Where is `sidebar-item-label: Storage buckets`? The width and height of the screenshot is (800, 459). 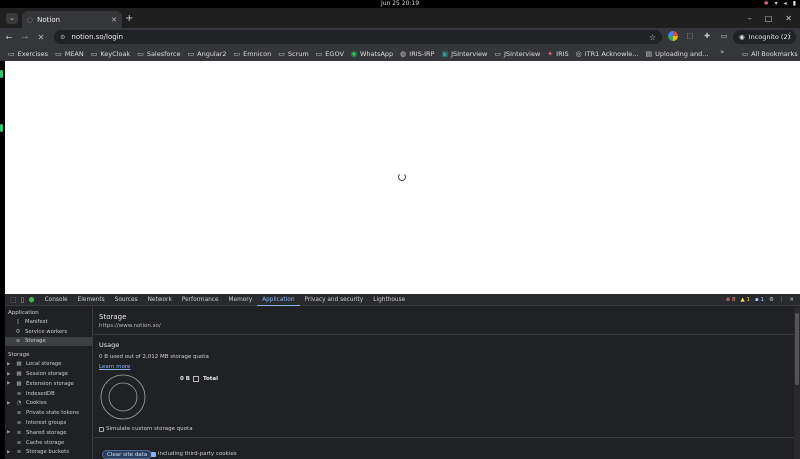
sidebar-item-label: Storage buckets is located at coordinates (48, 452).